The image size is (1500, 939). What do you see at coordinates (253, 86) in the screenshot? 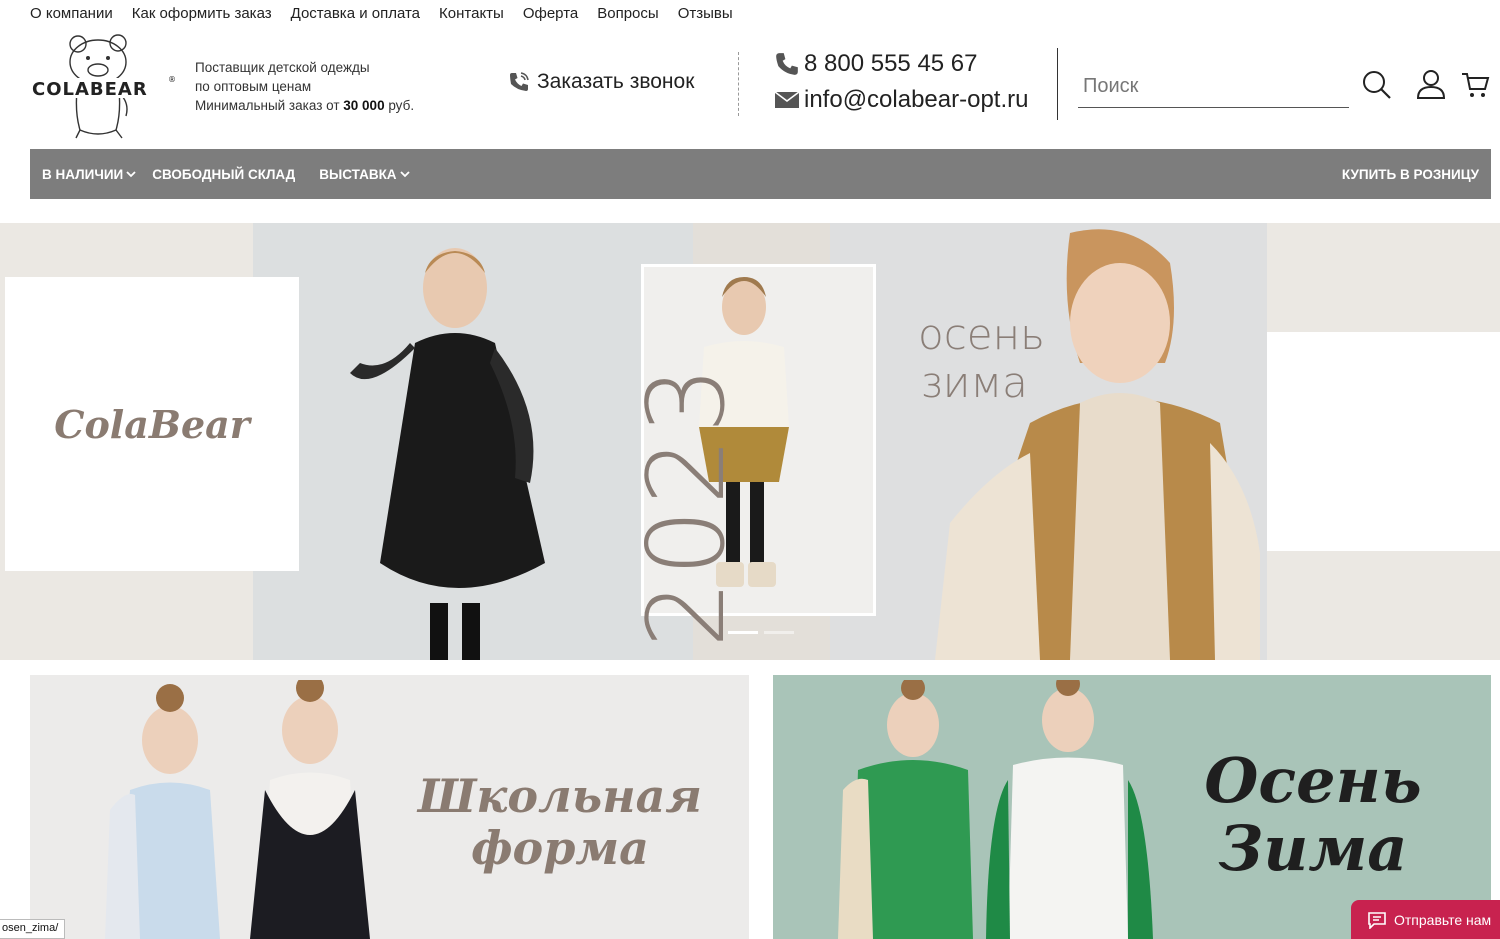
I see `tagline-line-2: по оптовым ценам` at bounding box center [253, 86].